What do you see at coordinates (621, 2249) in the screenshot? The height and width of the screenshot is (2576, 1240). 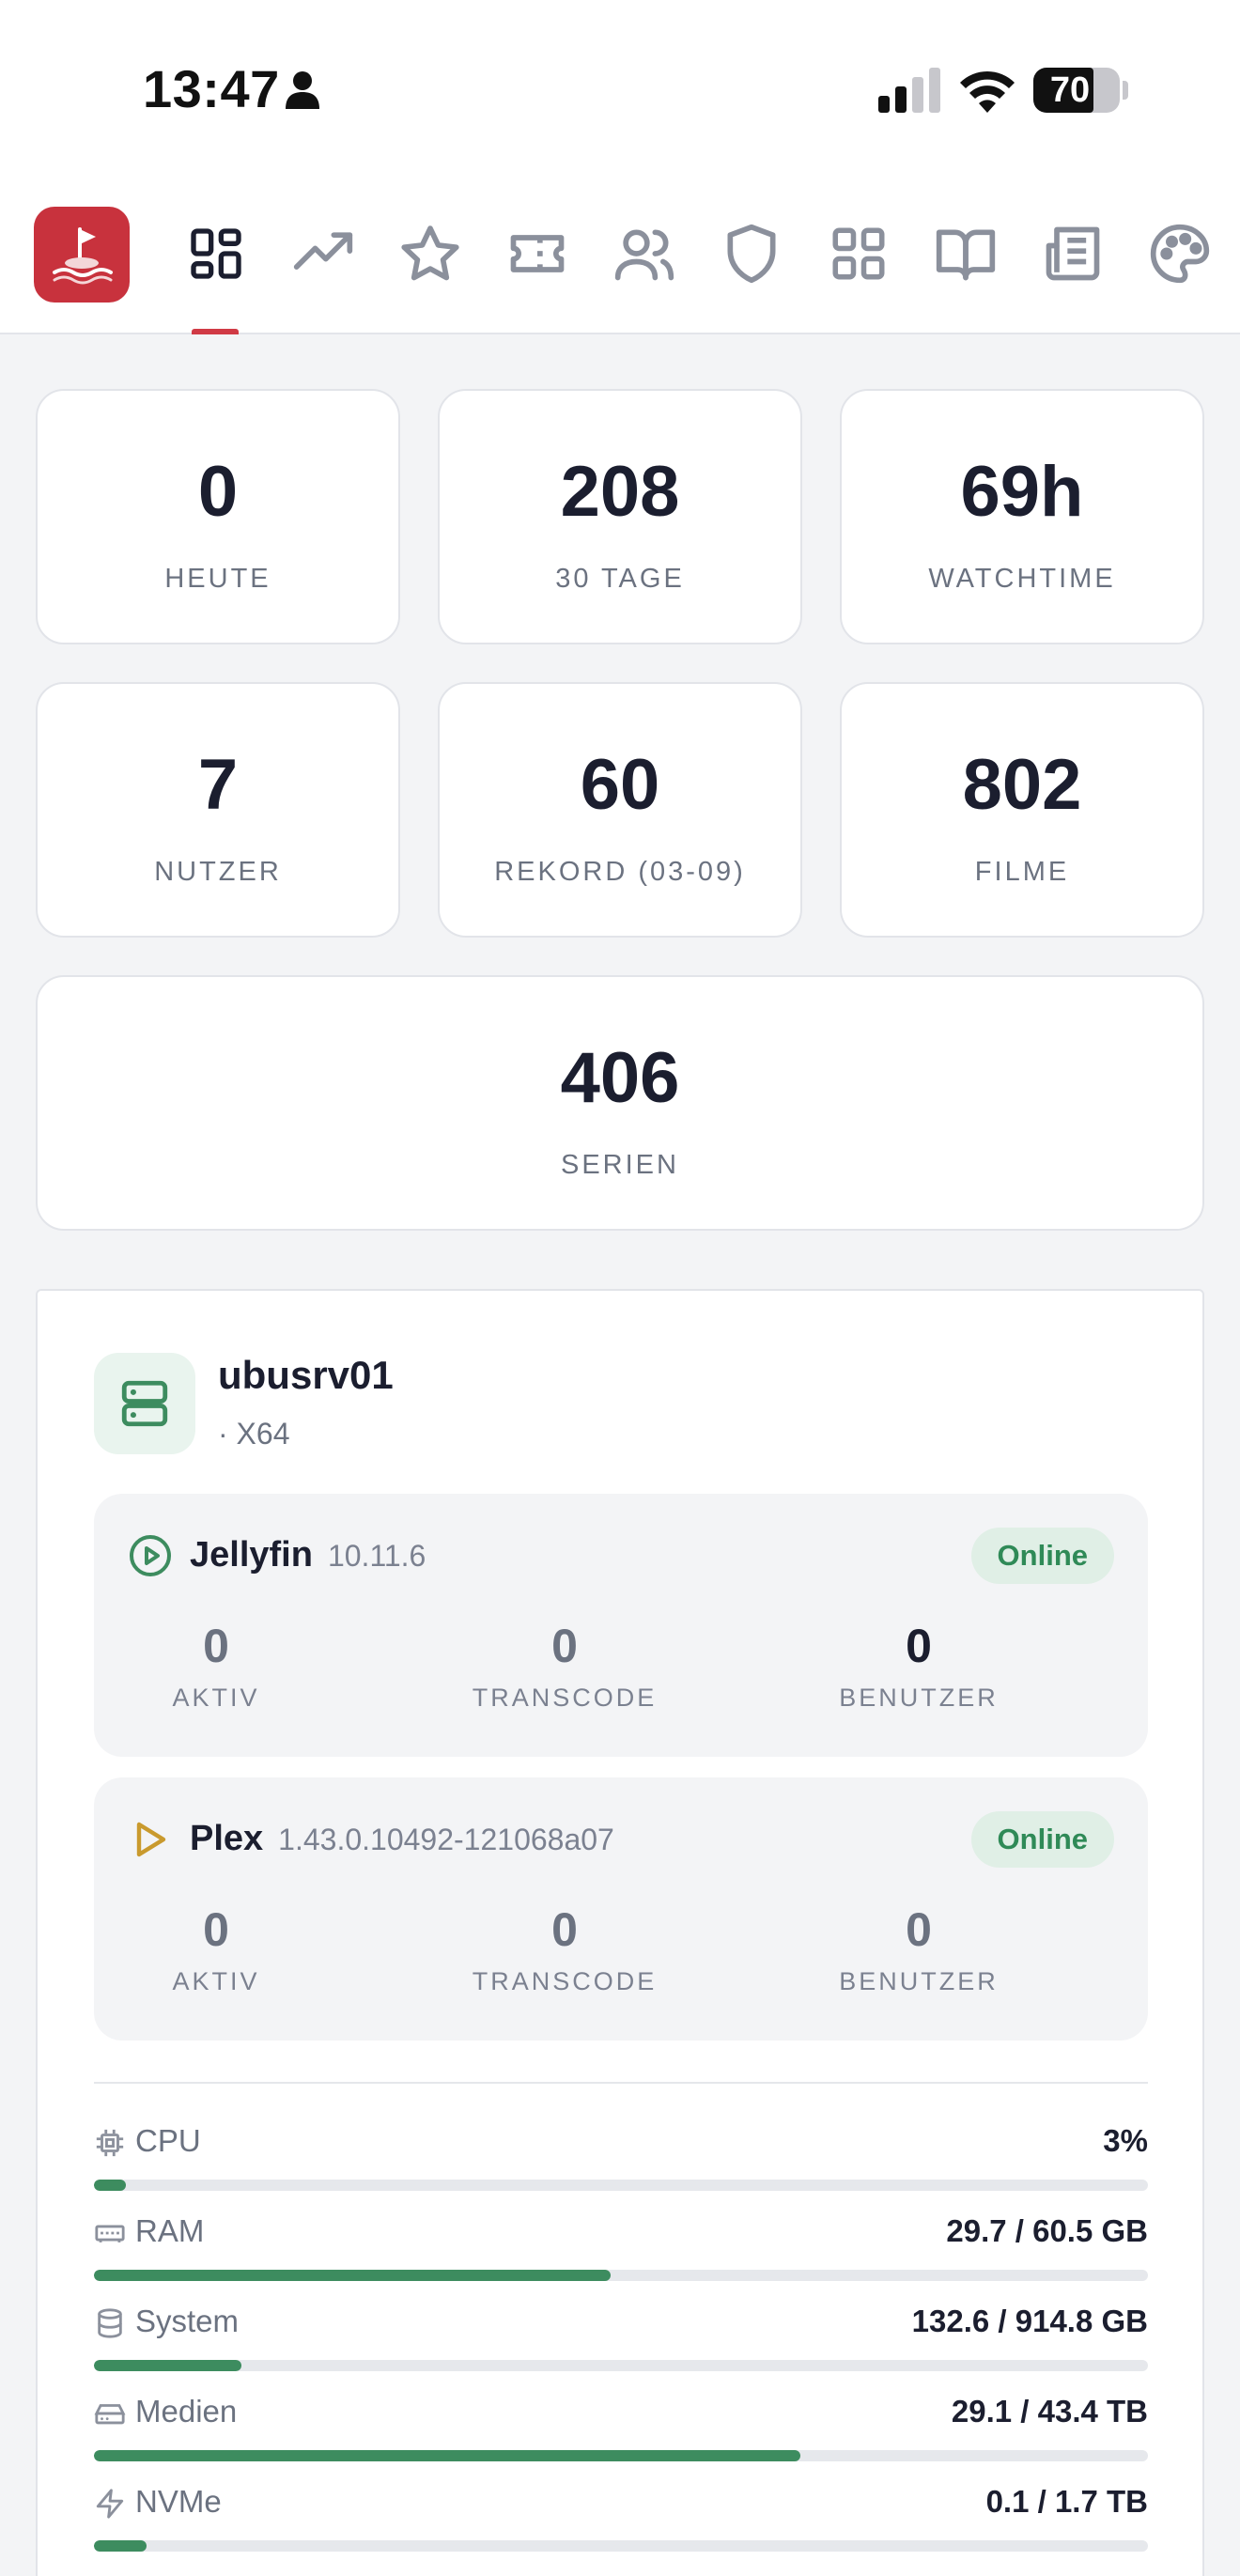 I see `resource-row-ram: RAM 29.7 / 60.5 GB` at bounding box center [621, 2249].